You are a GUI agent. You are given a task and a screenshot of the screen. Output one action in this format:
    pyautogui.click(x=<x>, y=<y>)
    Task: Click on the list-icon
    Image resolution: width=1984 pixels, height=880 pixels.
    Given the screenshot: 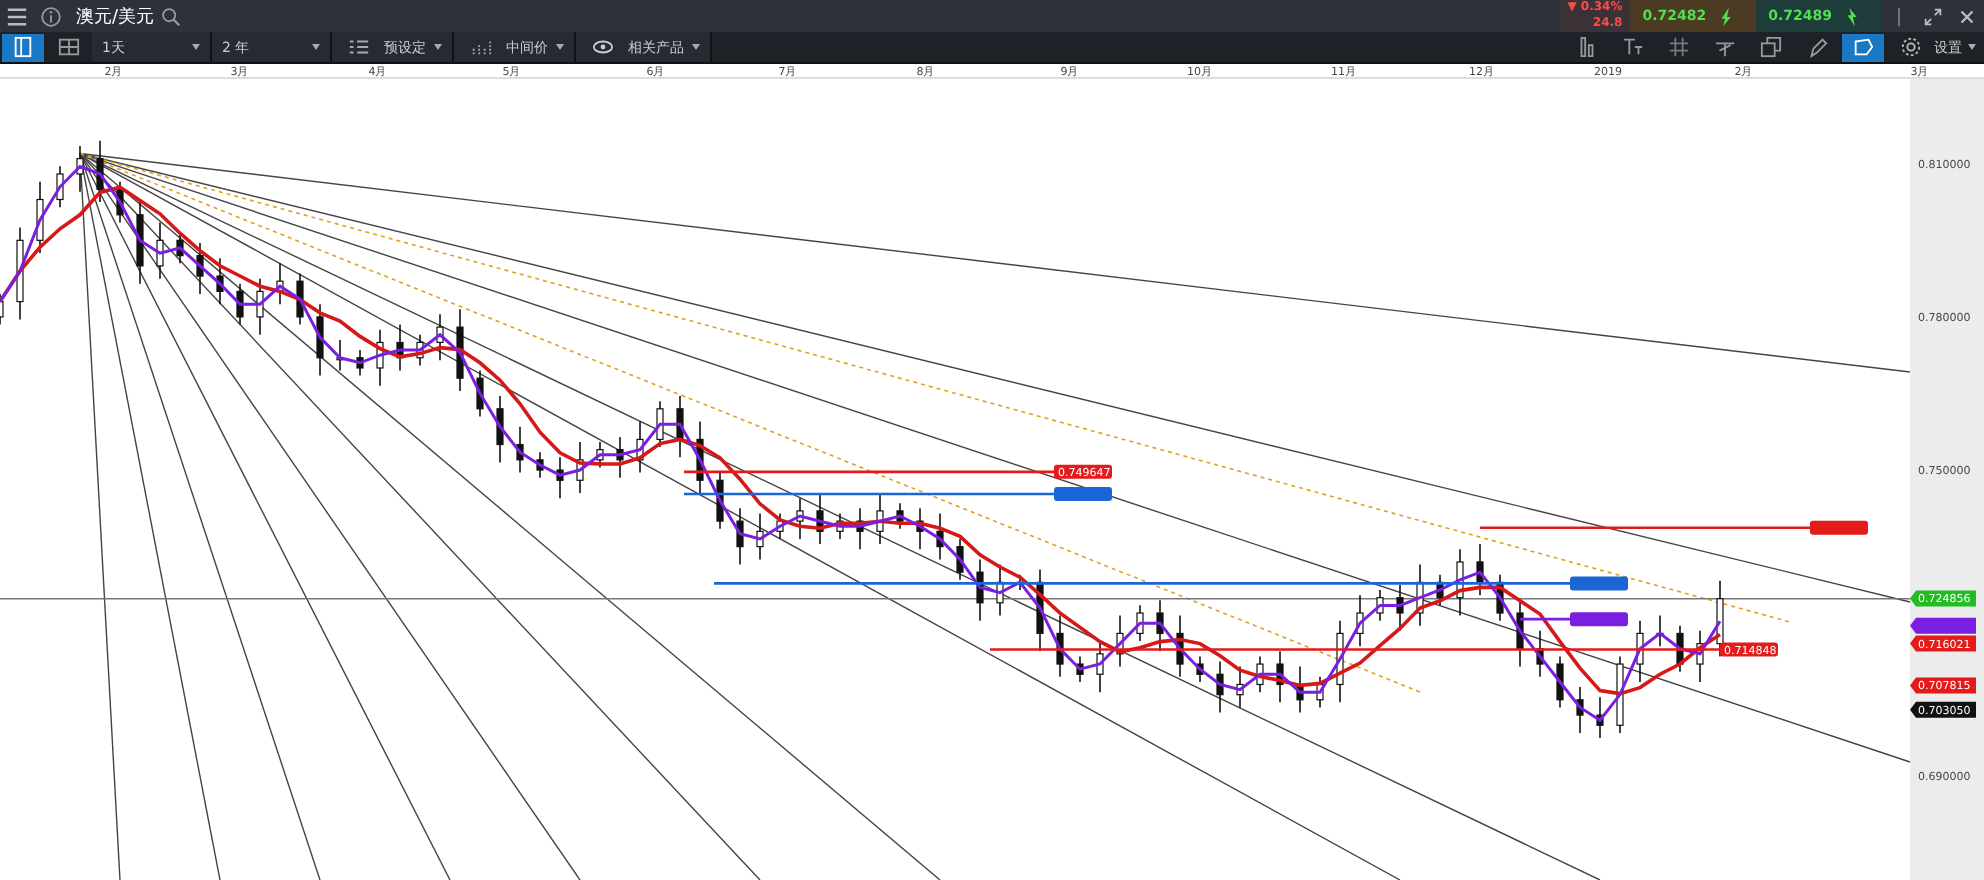 What is the action you would take?
    pyautogui.click(x=359, y=47)
    